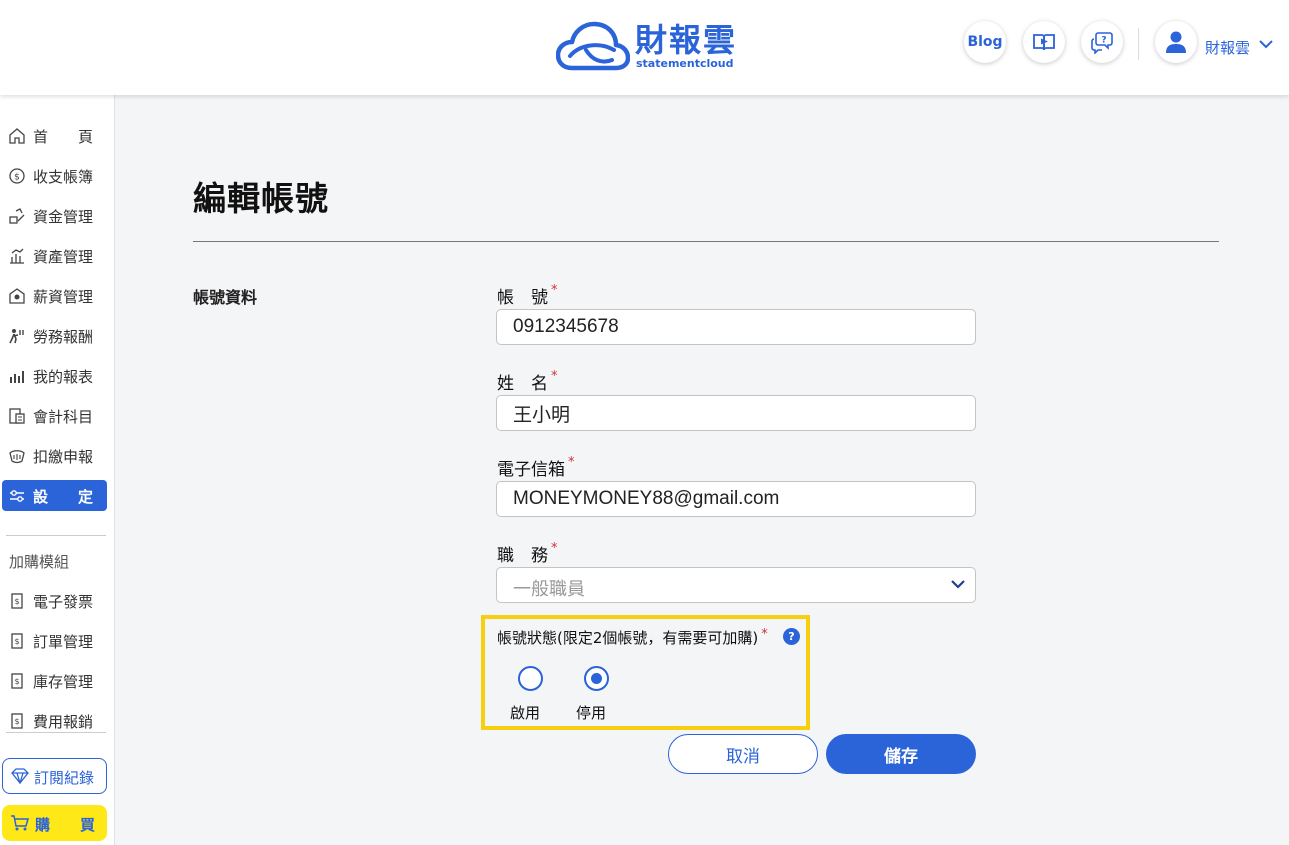 The width and height of the screenshot is (1289, 845). What do you see at coordinates (17, 457) in the screenshot?
I see `withholding-icon` at bounding box center [17, 457].